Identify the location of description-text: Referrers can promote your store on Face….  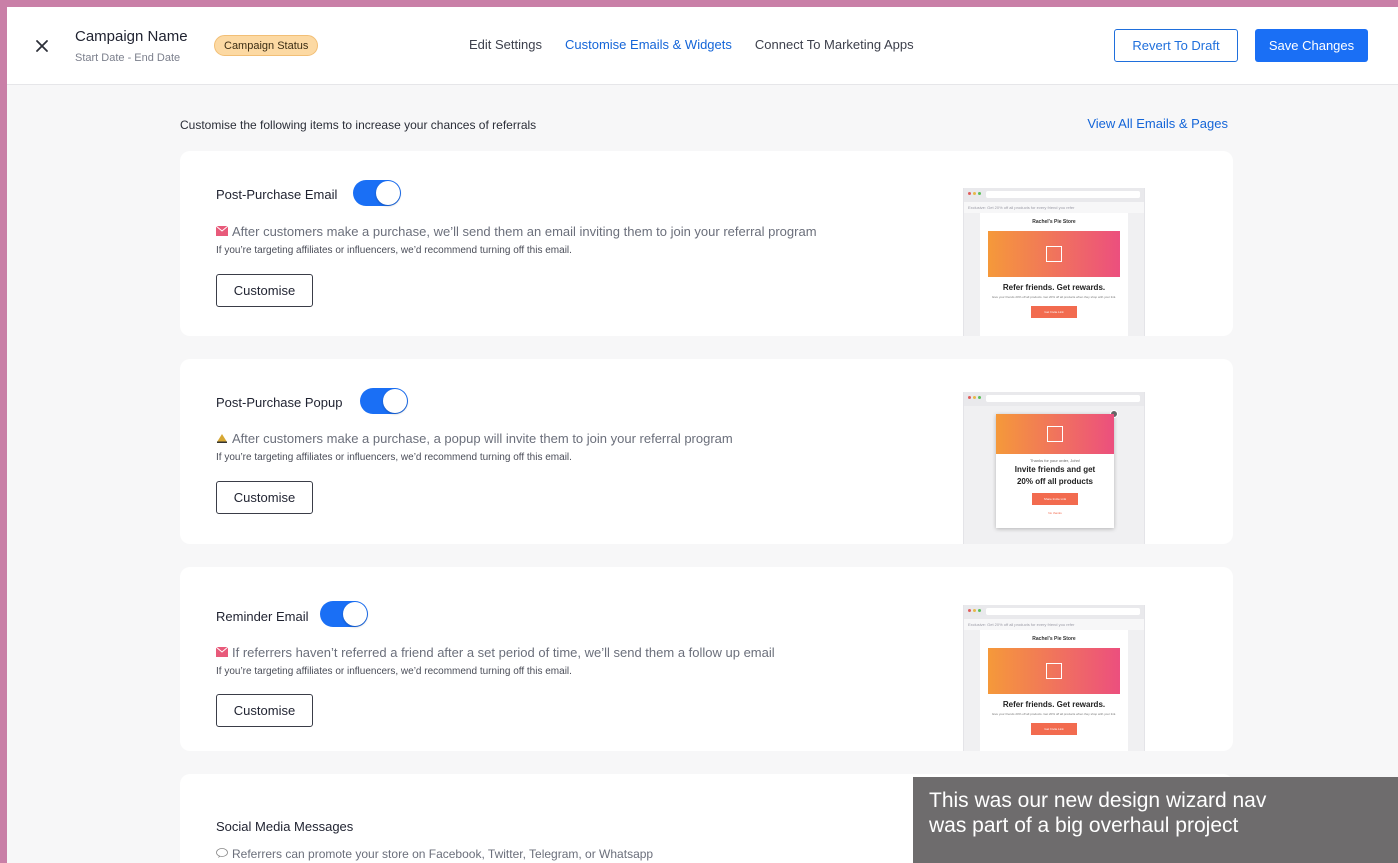
(443, 854).